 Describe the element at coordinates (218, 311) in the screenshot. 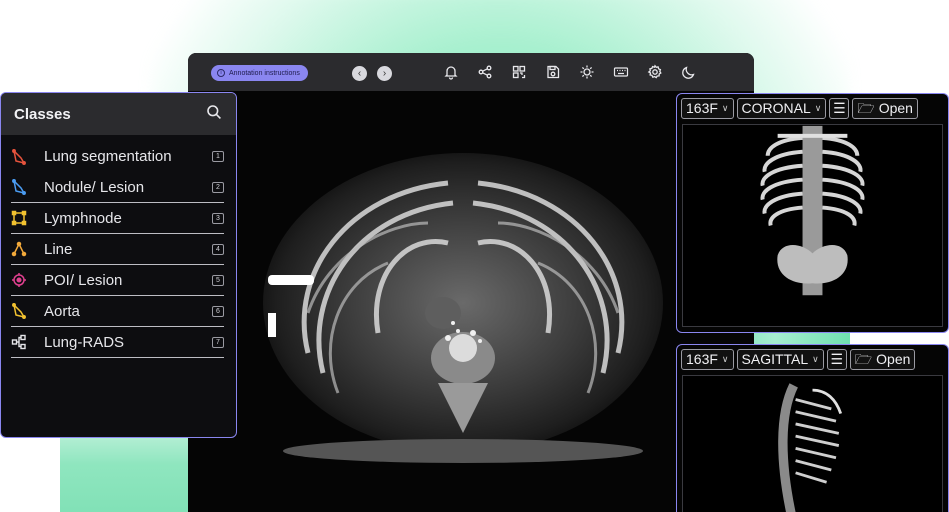

I see `shortcut-key: 6` at that location.